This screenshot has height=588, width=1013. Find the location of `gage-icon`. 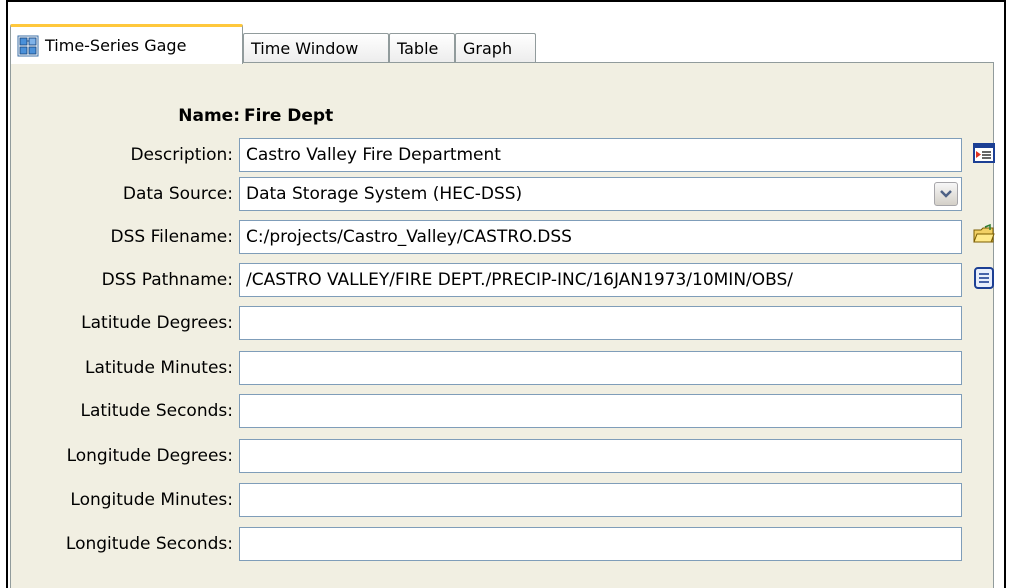

gage-icon is located at coordinates (28, 46).